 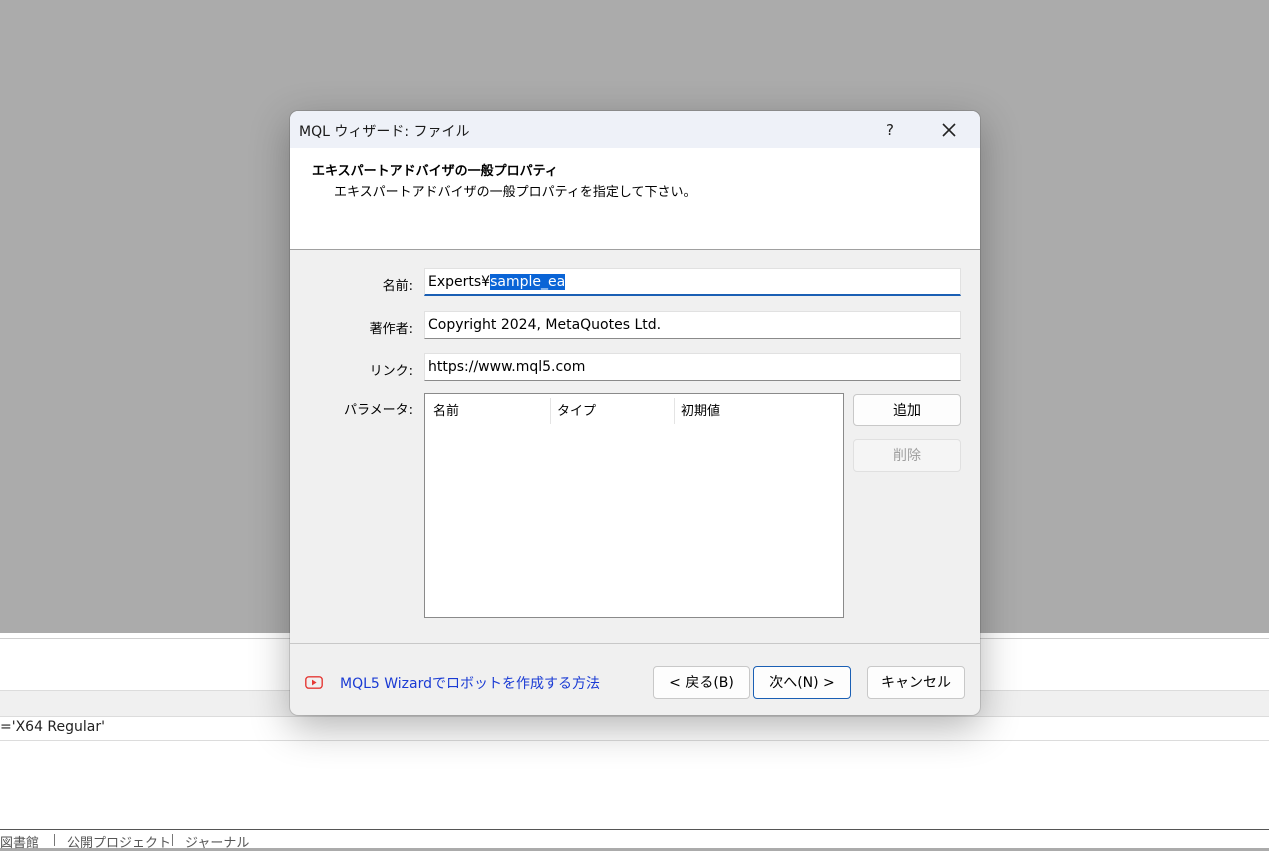 What do you see at coordinates (435, 171) in the screenshot?
I see `header-title: エキスパートアドバイザの一般プロパティ` at bounding box center [435, 171].